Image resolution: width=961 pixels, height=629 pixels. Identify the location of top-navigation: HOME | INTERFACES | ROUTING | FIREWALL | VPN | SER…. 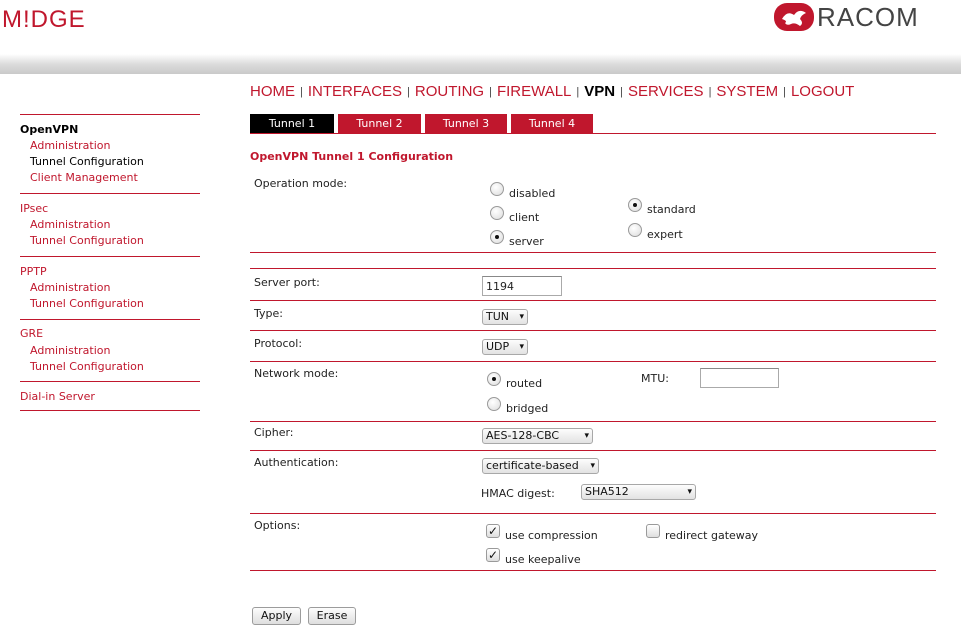
(552, 91).